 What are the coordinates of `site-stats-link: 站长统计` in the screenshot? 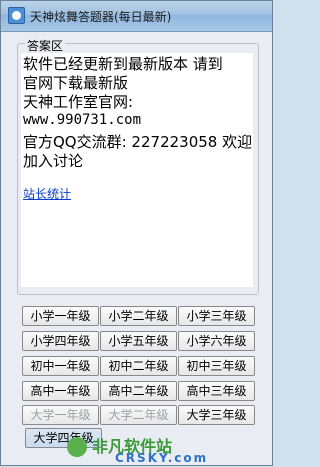 It's located at (47, 193).